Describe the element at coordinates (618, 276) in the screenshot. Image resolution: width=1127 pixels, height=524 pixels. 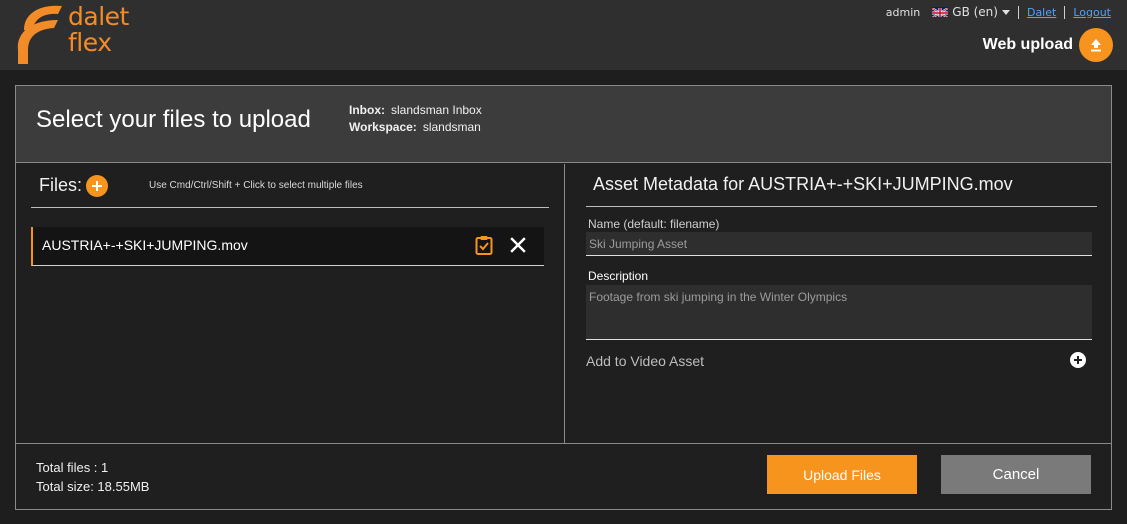
I see `description-field-label: Description` at that location.